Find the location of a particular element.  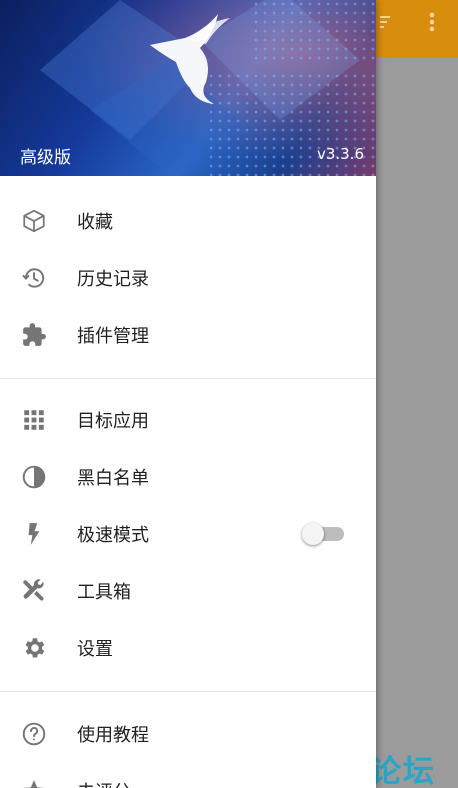

menu-item-settings: 设置 is located at coordinates (188, 647).